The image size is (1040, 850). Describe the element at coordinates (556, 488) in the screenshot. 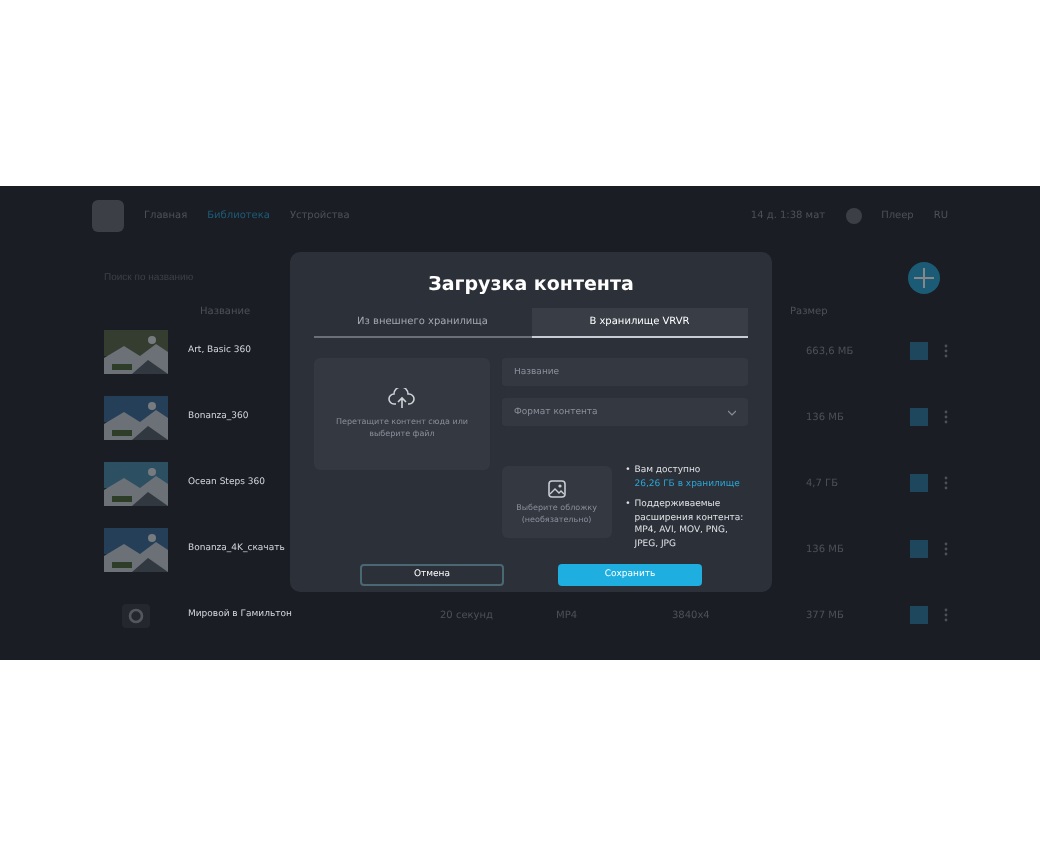

I see `image-icon` at that location.